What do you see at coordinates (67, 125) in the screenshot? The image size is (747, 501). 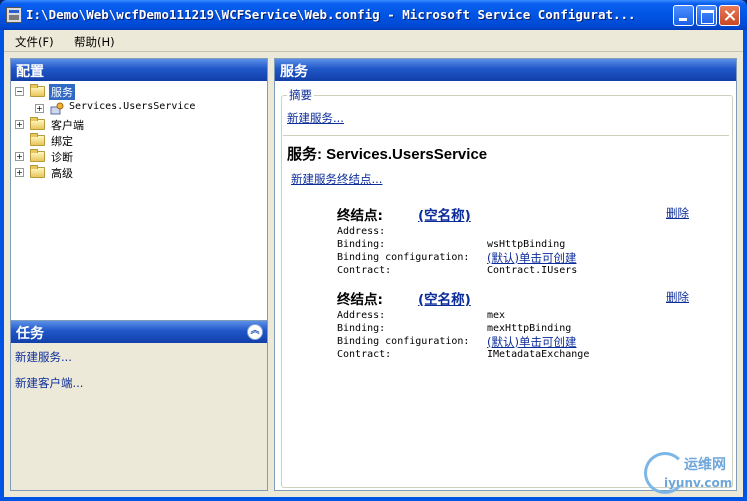 I see `tree-item-label: 客户端` at bounding box center [67, 125].